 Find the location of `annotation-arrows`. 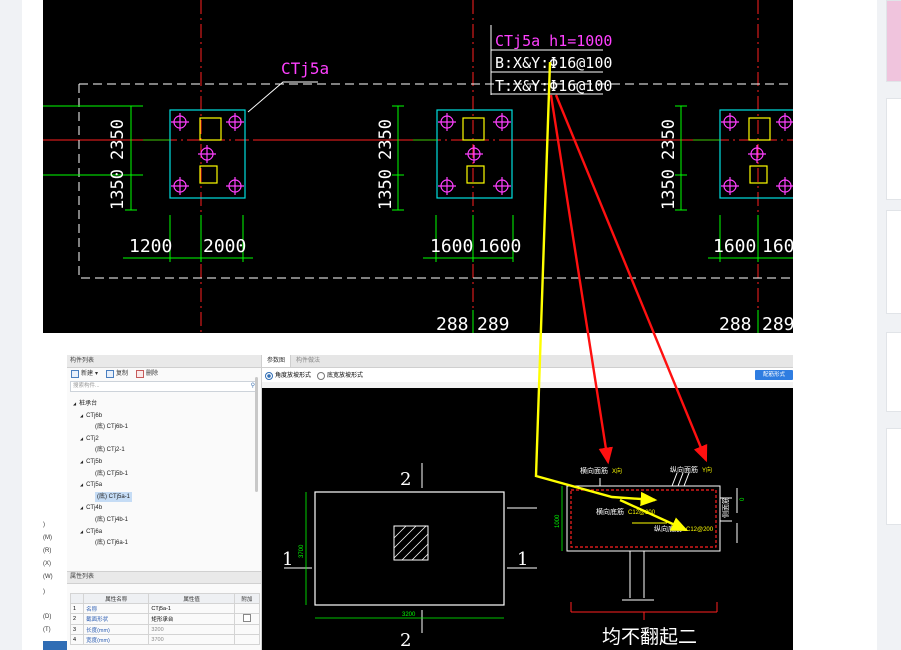

annotation-arrows is located at coordinates (621, 296).